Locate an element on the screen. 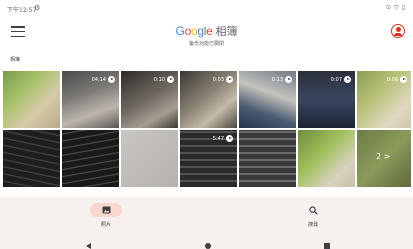  status-icons: ⊙ ▽ ▯ is located at coordinates (395, 8).